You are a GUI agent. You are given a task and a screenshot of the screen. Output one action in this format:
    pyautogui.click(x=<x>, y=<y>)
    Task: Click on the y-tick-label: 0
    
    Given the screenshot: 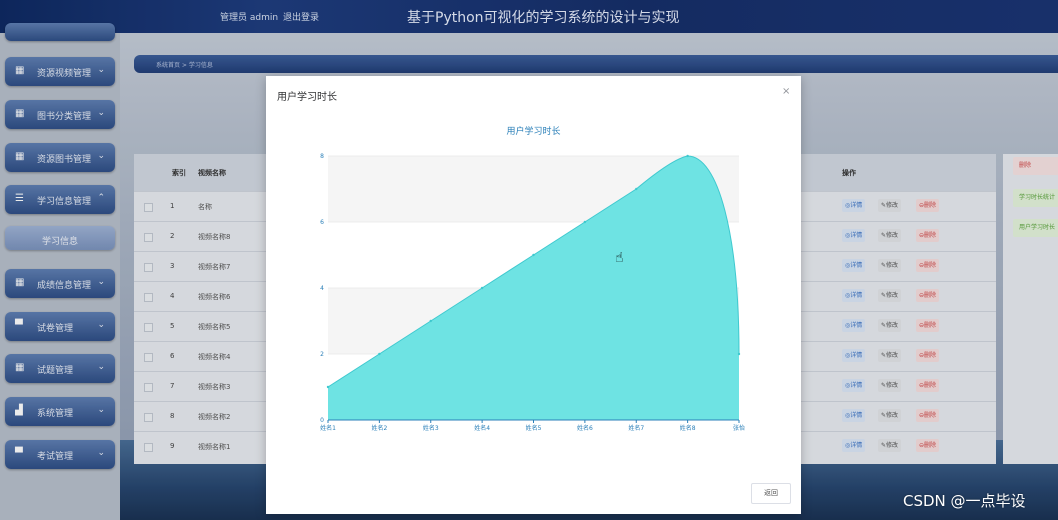 What is the action you would take?
    pyautogui.click(x=322, y=420)
    